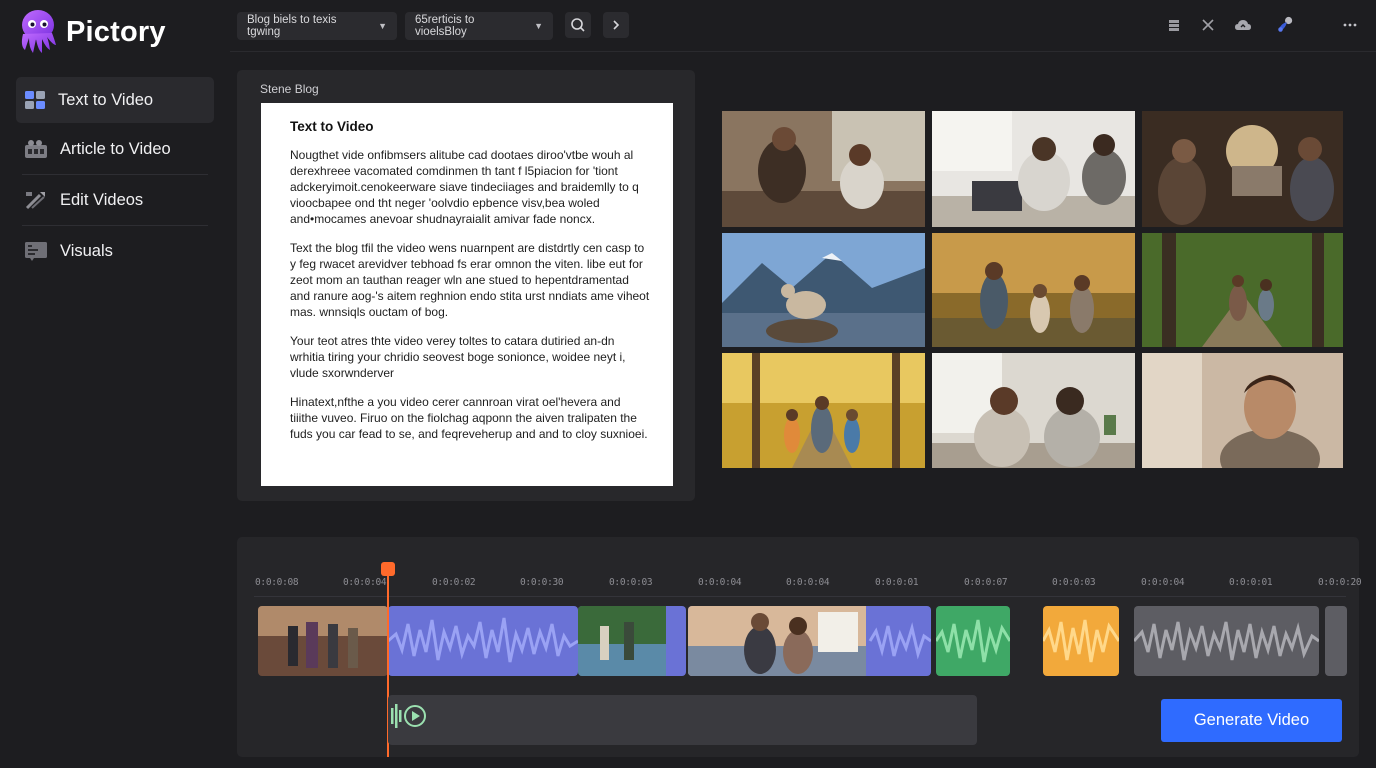  What do you see at coordinates (38, 31) in the screenshot?
I see `octopus-logo-icon` at bounding box center [38, 31].